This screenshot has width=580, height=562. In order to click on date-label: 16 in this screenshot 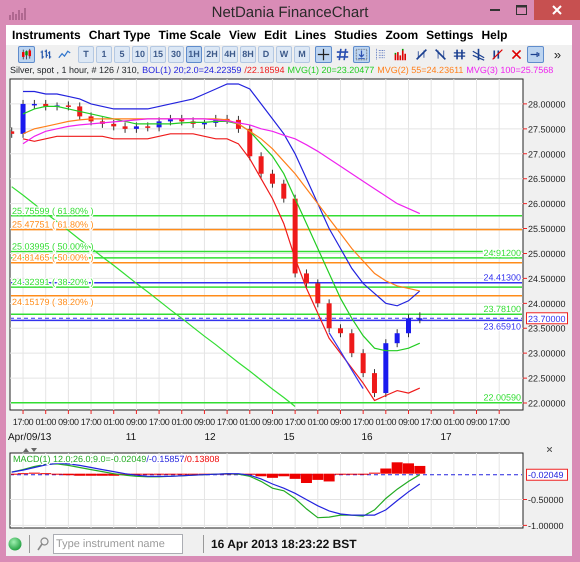, I will do `click(367, 437)`.